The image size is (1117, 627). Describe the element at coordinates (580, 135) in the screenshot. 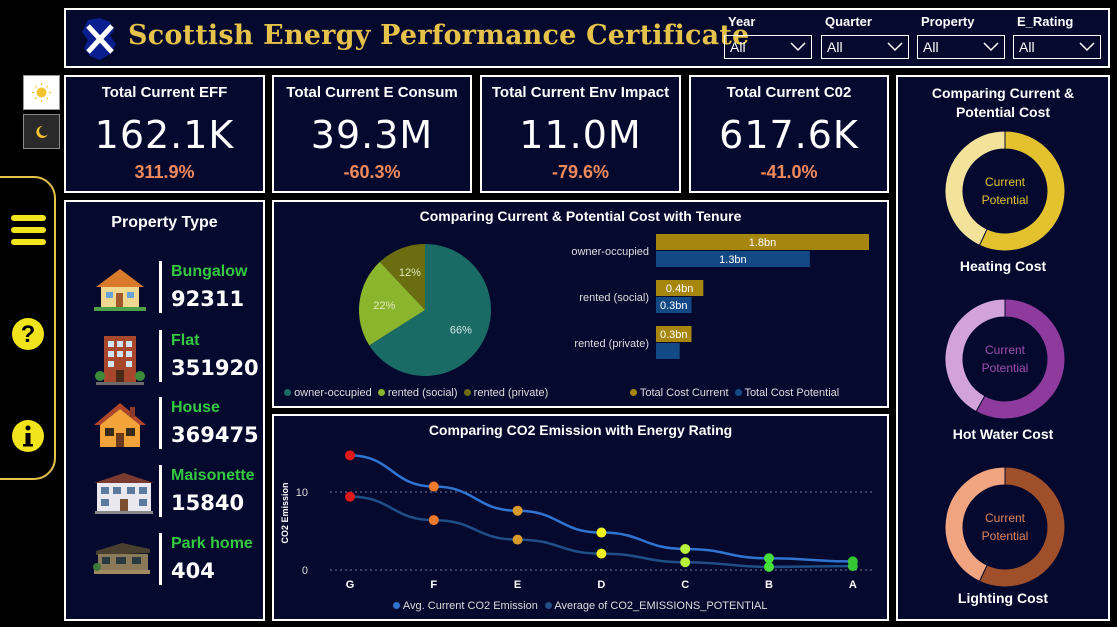

I see `kpi-value: 11.0M` at that location.